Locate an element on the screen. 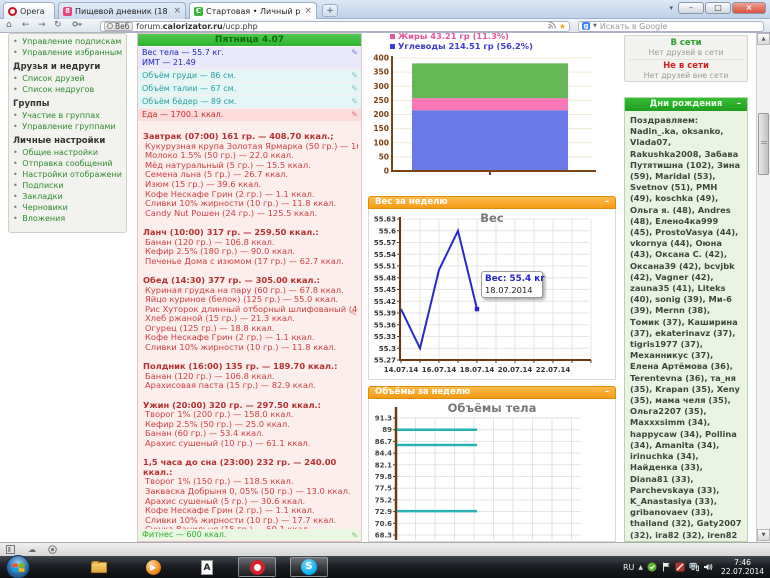  scroll-down-icon: ▼ is located at coordinates (763, 535).